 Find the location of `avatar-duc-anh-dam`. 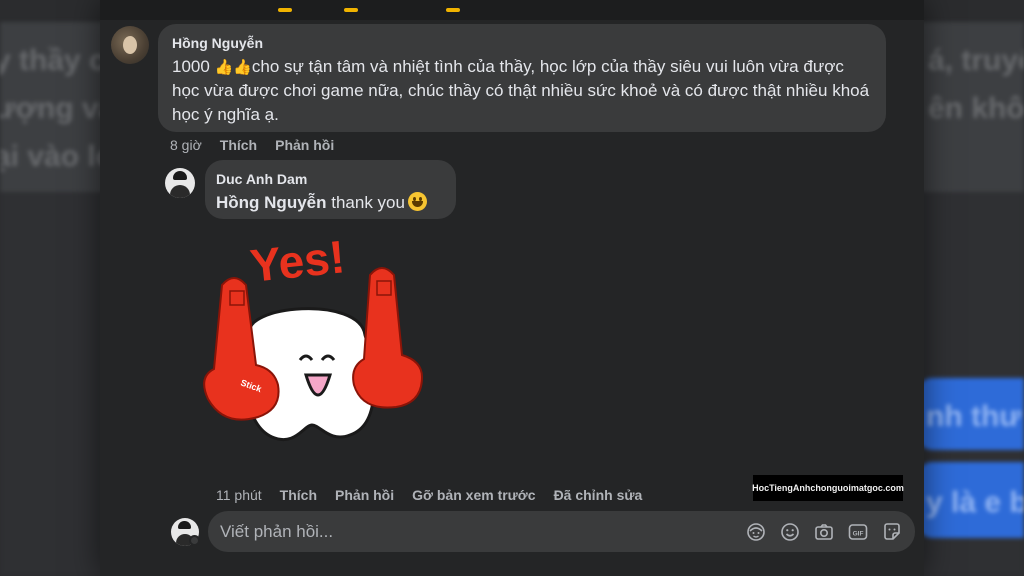

avatar-duc-anh-dam is located at coordinates (180, 183).